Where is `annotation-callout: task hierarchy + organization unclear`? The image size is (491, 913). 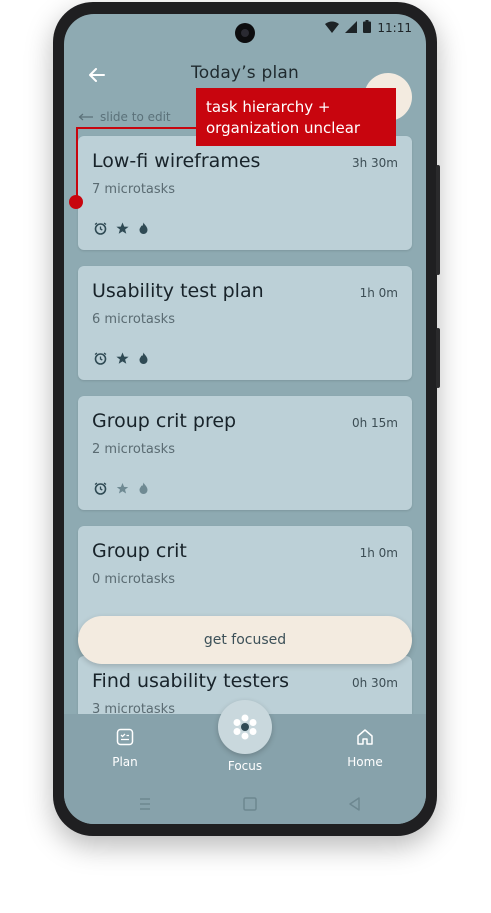 annotation-callout: task hierarchy + organization unclear is located at coordinates (296, 117).